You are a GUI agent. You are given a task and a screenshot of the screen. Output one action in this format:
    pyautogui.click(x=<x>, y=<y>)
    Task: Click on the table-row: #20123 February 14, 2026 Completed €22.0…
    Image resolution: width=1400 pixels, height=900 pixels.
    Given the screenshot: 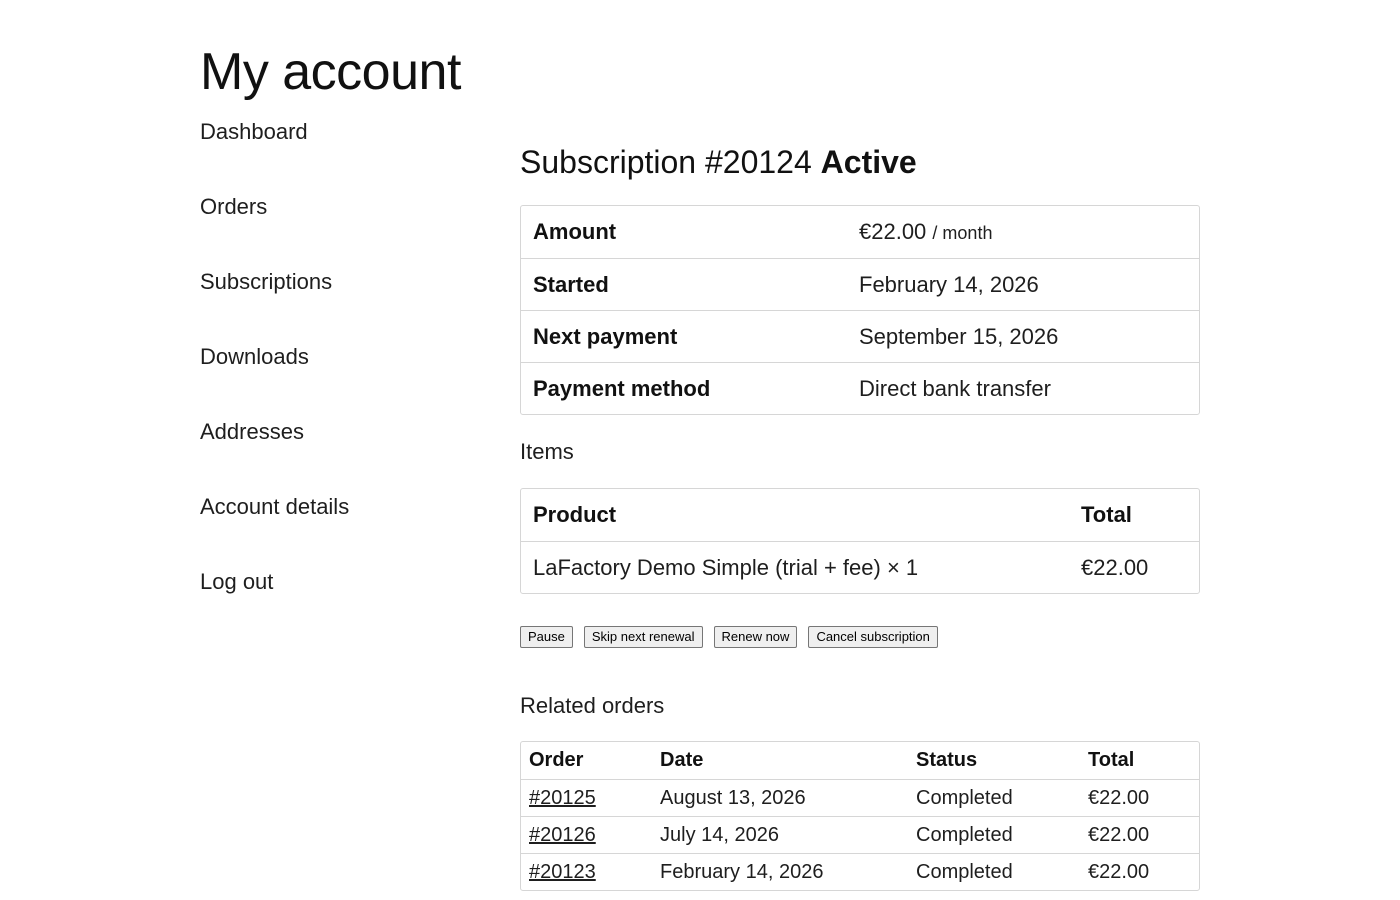 What is the action you would take?
    pyautogui.click(x=860, y=871)
    